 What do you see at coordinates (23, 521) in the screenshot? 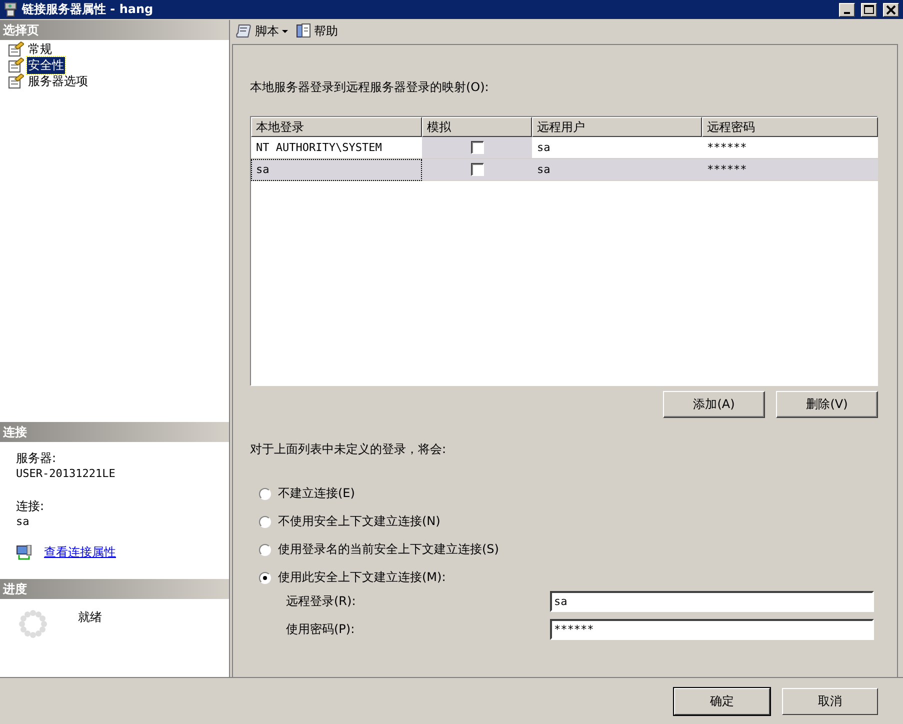
I see `connection-user: sa` at bounding box center [23, 521].